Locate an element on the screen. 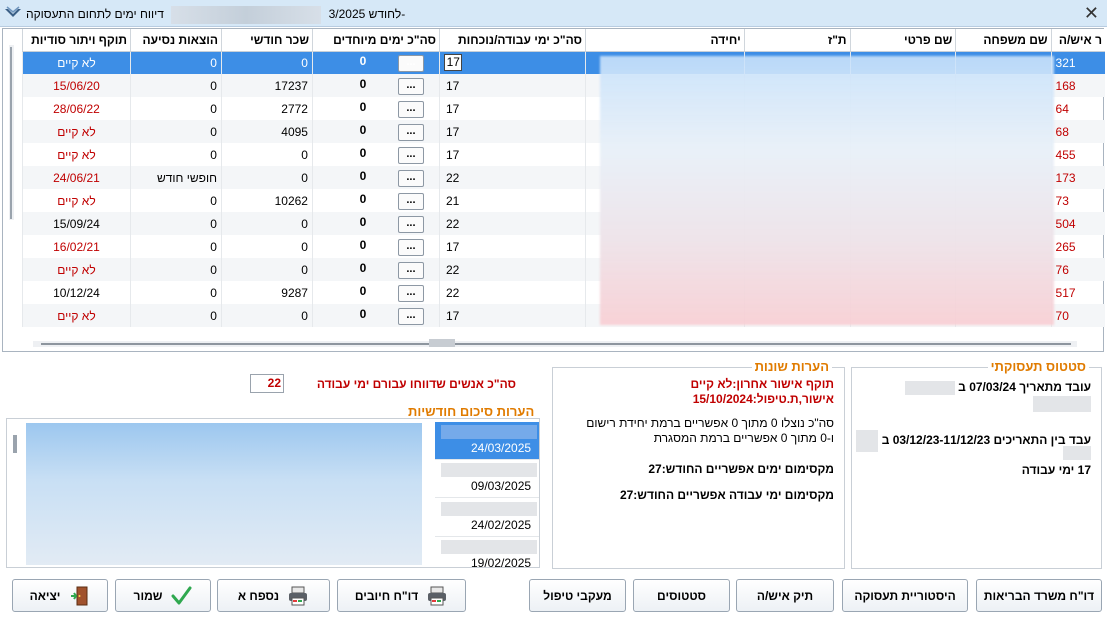 Image resolution: width=1107 pixels, height=617 pixels. grid-column-header: שם פרטי is located at coordinates (902, 40).